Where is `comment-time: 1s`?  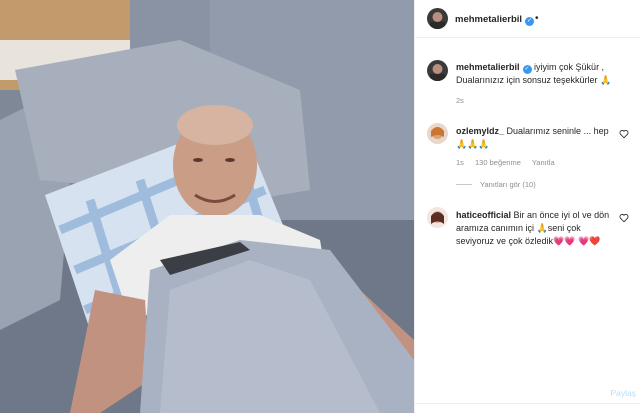
comment-time: 1s is located at coordinates (460, 162).